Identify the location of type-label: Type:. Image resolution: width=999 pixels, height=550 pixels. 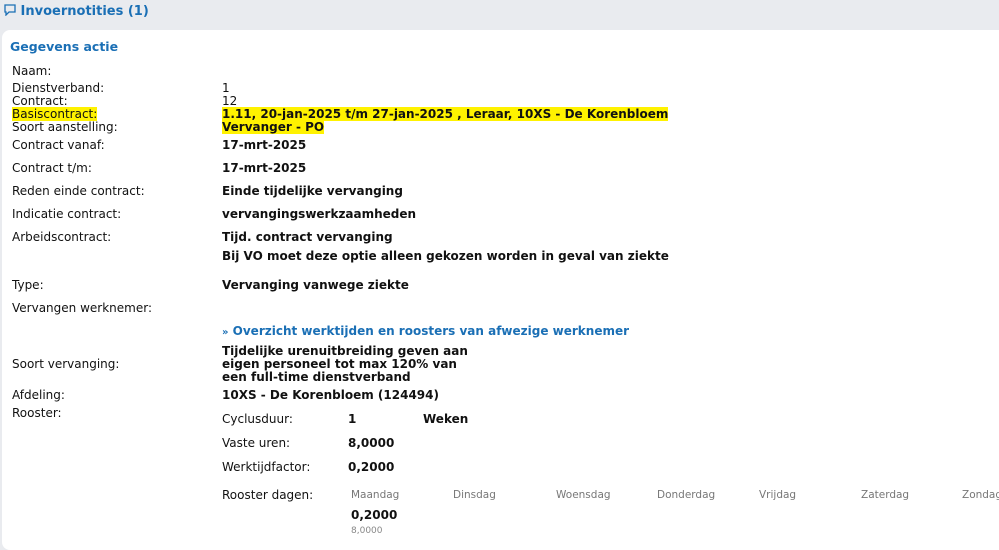
(28, 285).